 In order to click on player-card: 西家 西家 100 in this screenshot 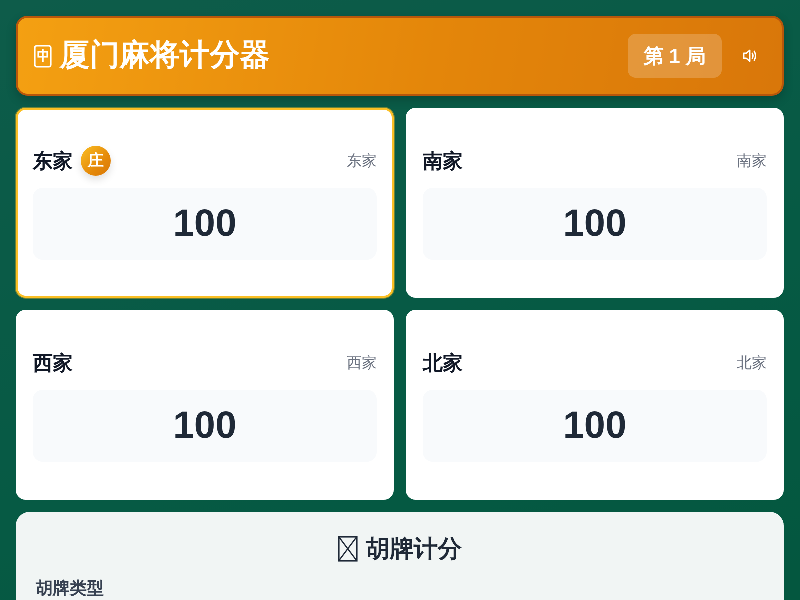, I will do `click(205, 405)`.